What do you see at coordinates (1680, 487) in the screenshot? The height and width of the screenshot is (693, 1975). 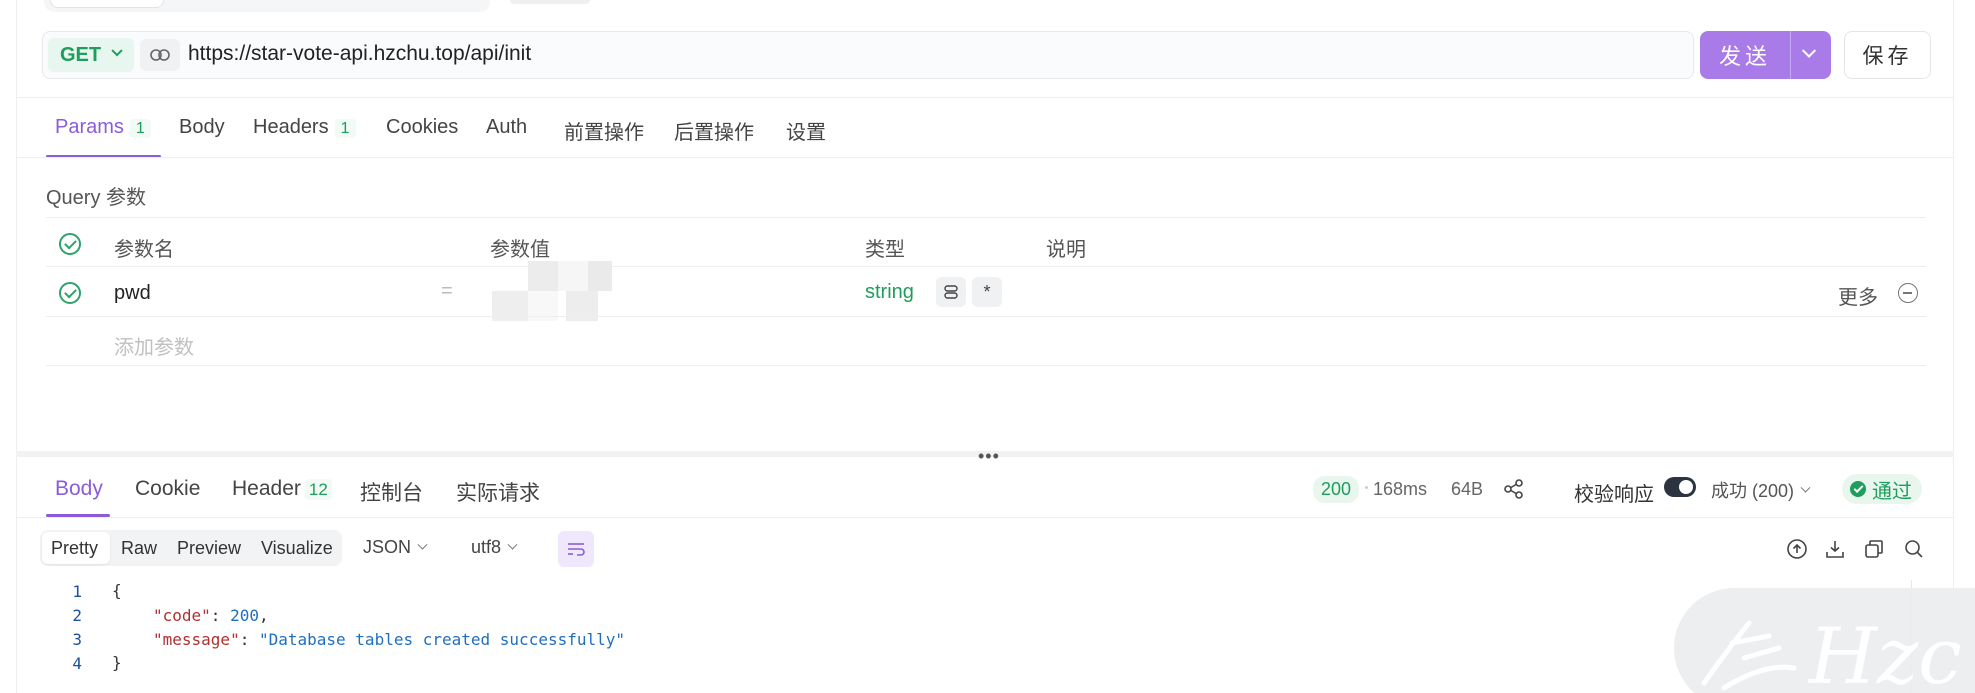 I see `validate-response-toggle` at bounding box center [1680, 487].